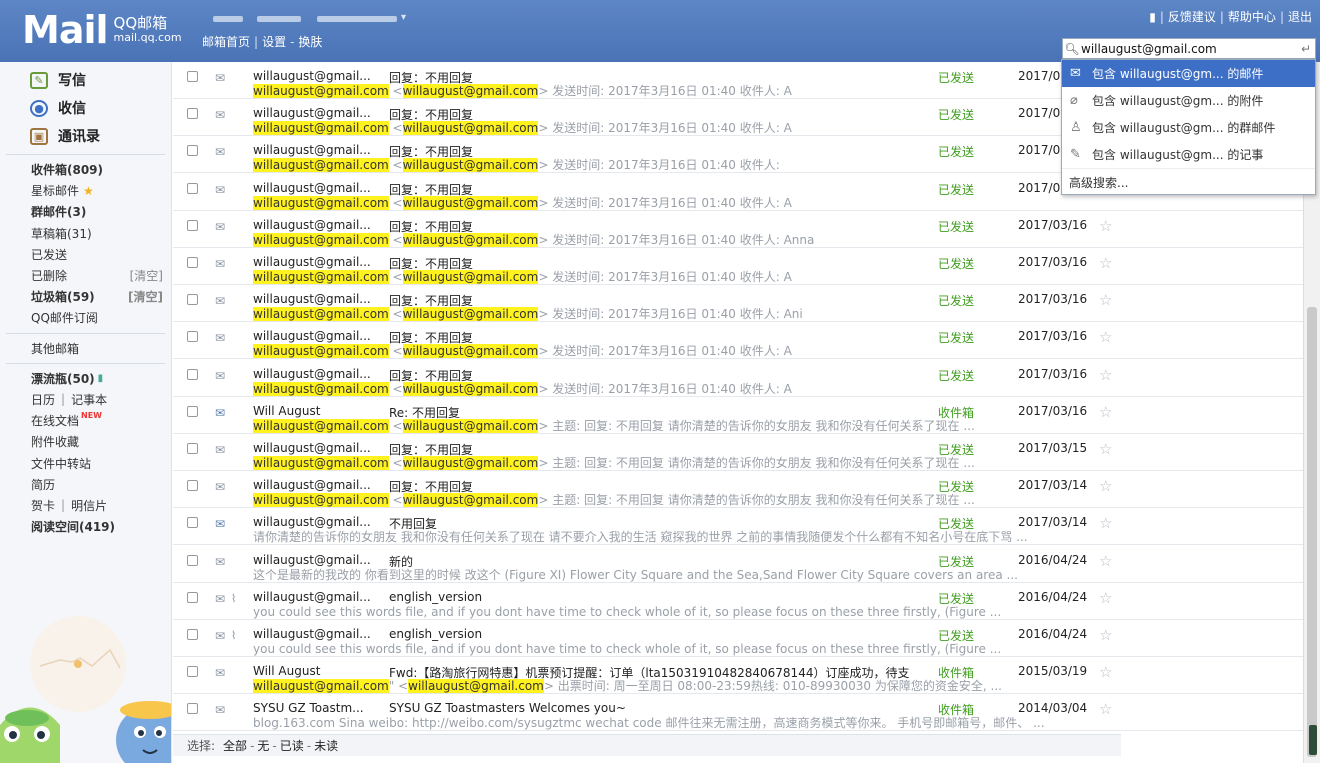 Image resolution: width=1320 pixels, height=763 pixels. What do you see at coordinates (89, 399) in the screenshot?
I see `sidebar-item-label-2: 记事本` at bounding box center [89, 399].